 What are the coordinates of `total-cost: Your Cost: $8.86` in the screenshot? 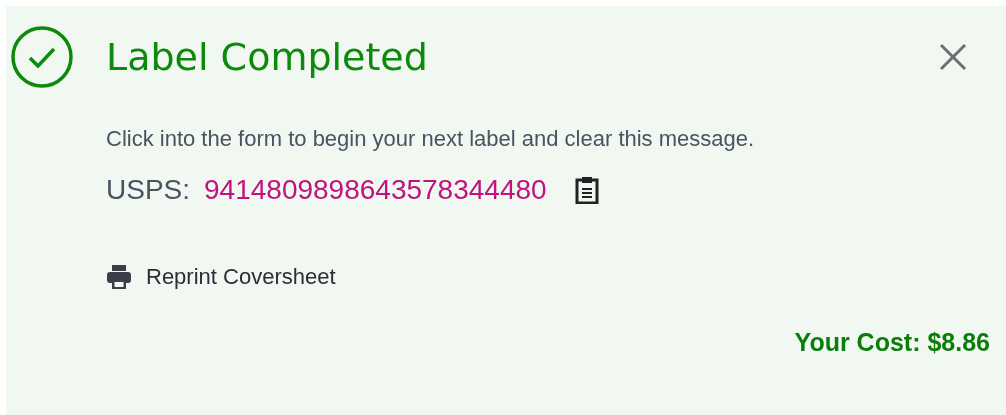 It's located at (892, 342).